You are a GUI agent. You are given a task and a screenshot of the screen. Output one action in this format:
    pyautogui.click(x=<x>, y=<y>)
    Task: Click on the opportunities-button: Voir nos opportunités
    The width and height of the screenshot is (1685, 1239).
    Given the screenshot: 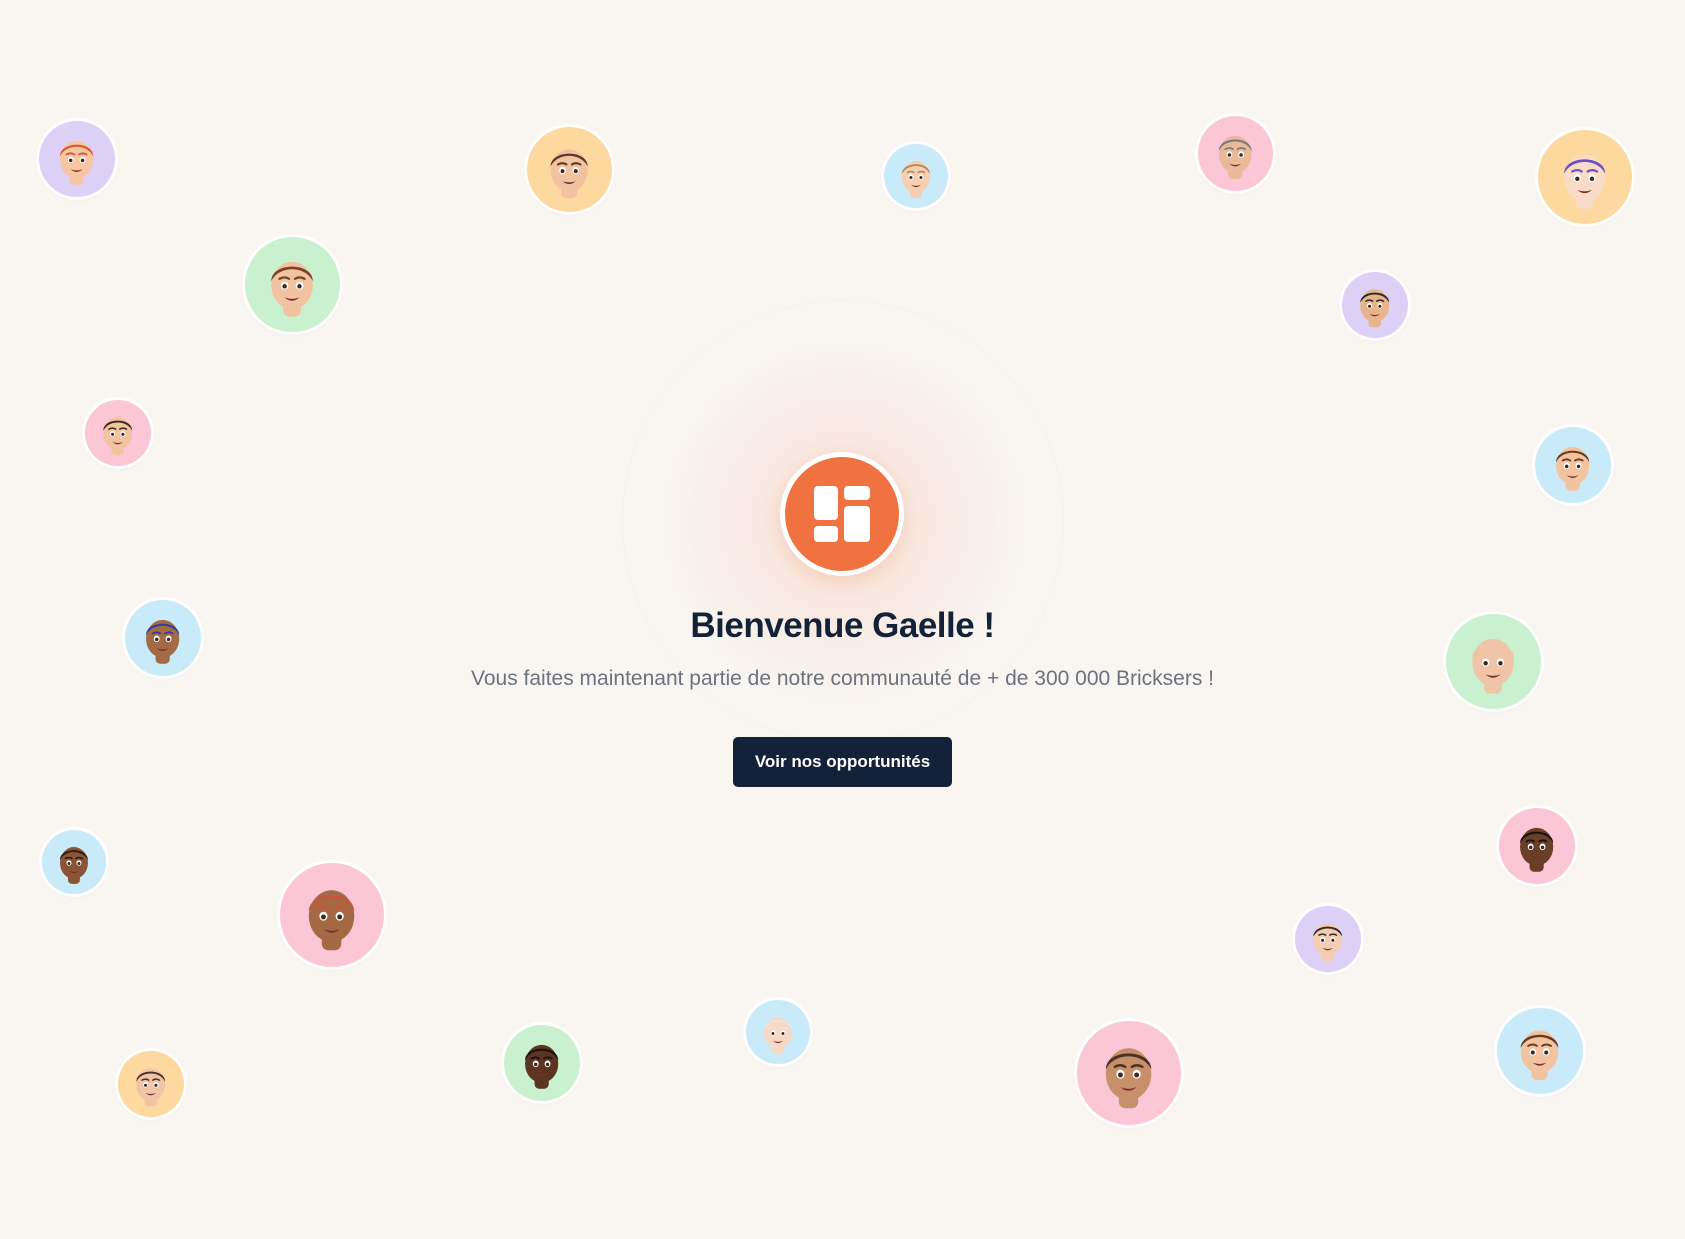 What is the action you would take?
    pyautogui.click(x=842, y=762)
    